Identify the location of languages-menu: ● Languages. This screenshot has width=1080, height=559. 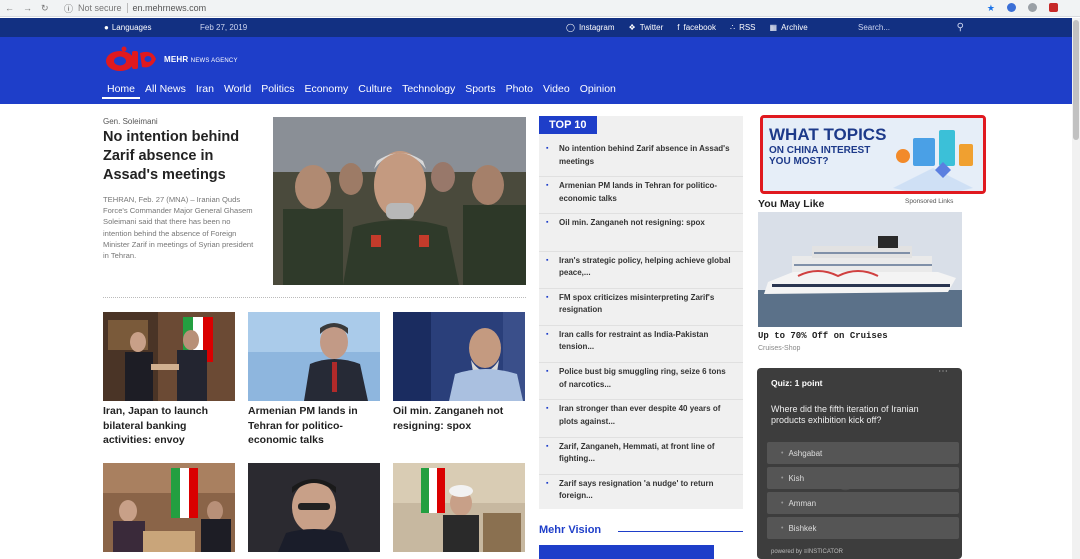
(127, 27).